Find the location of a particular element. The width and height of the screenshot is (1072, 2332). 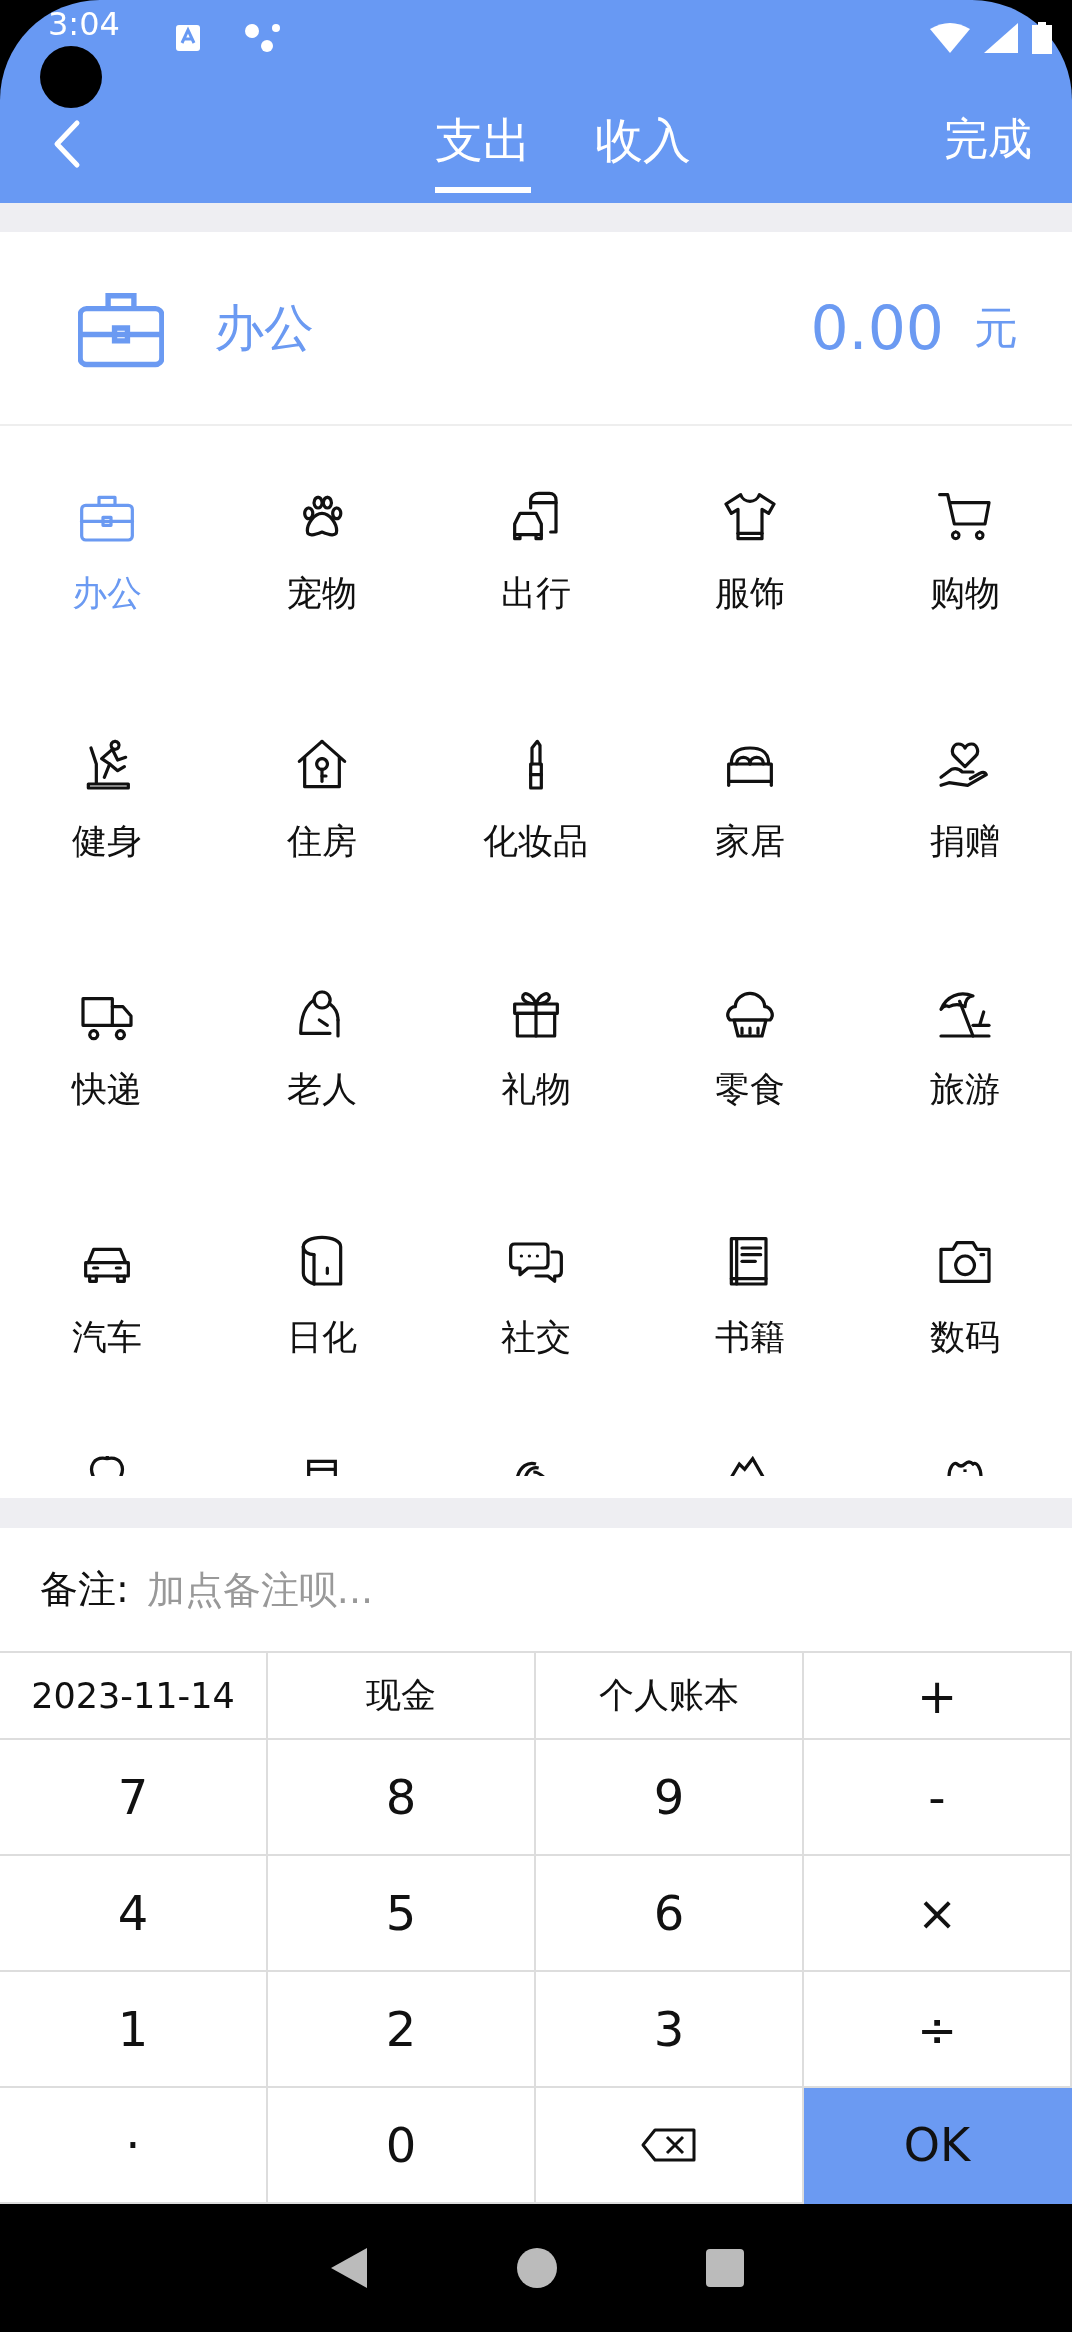

category-item: 化妆品 is located at coordinates (536, 798).